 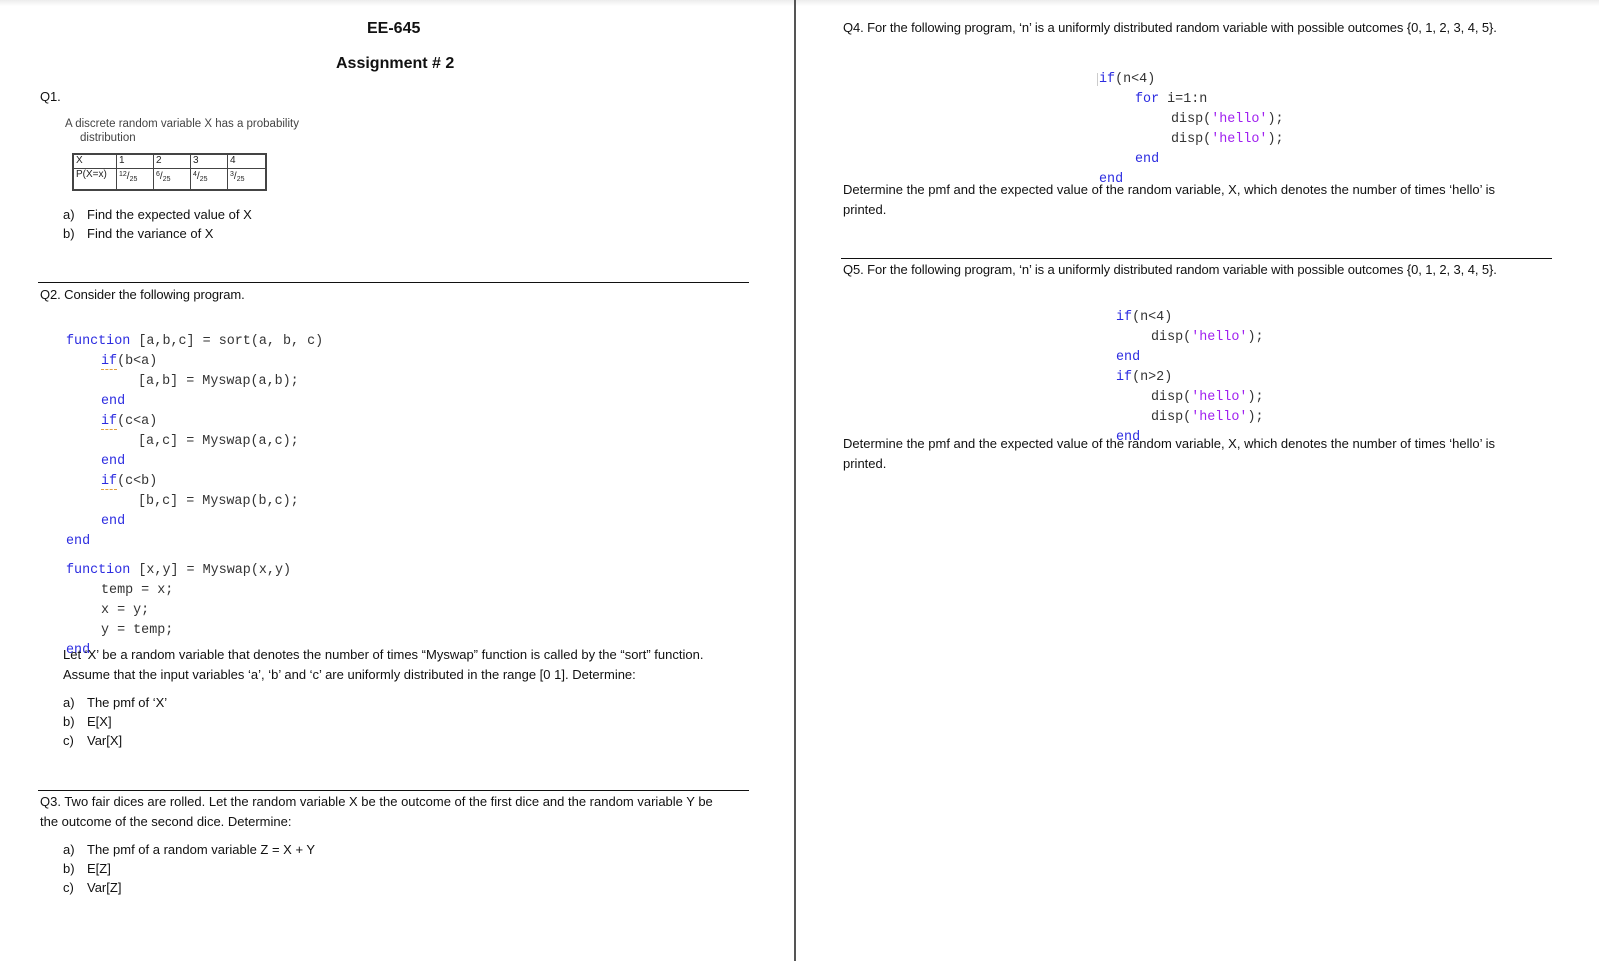 I want to click on list-item: c) Var[Z], so click(x=189, y=887).